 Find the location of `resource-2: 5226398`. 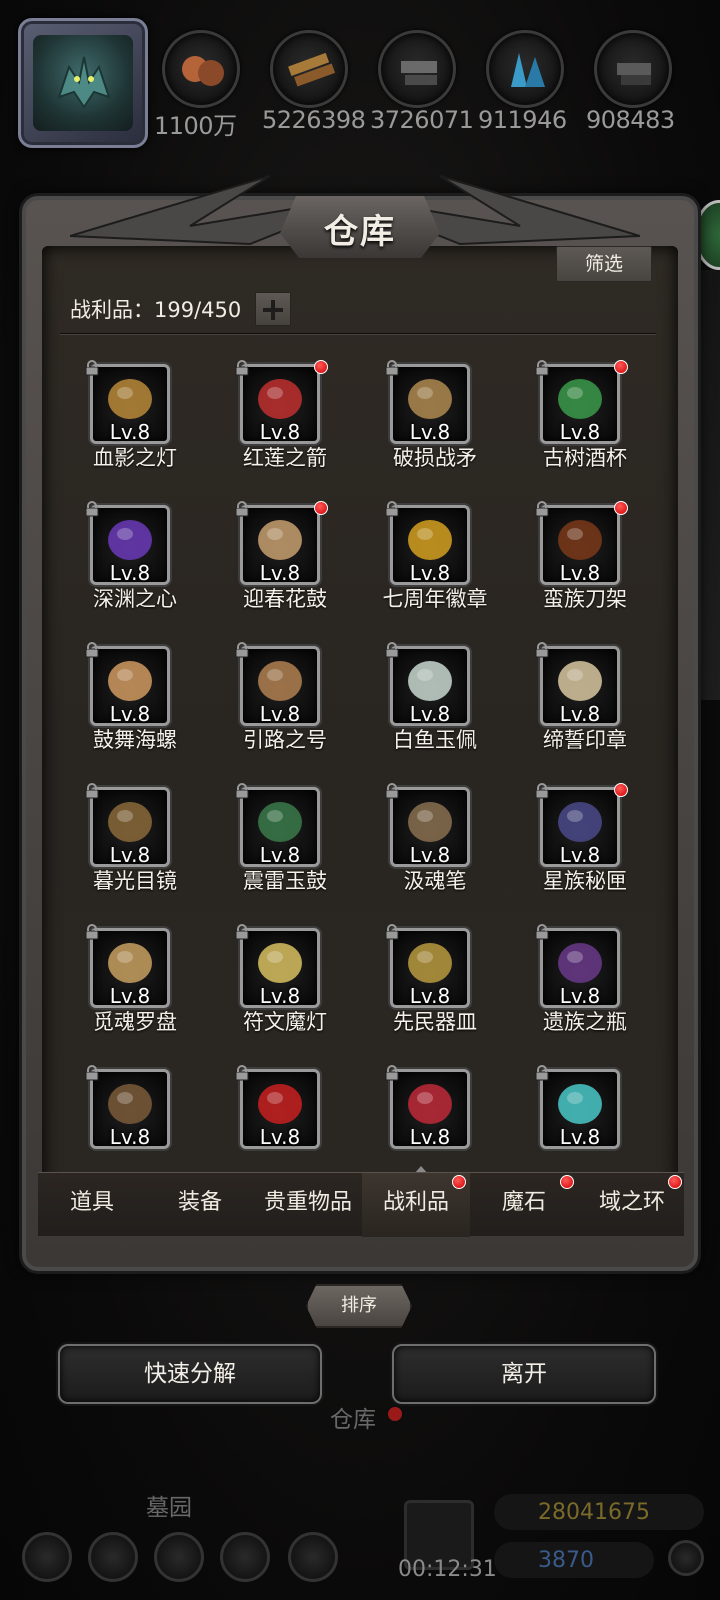

resource-2: 5226398 is located at coordinates (314, 82).